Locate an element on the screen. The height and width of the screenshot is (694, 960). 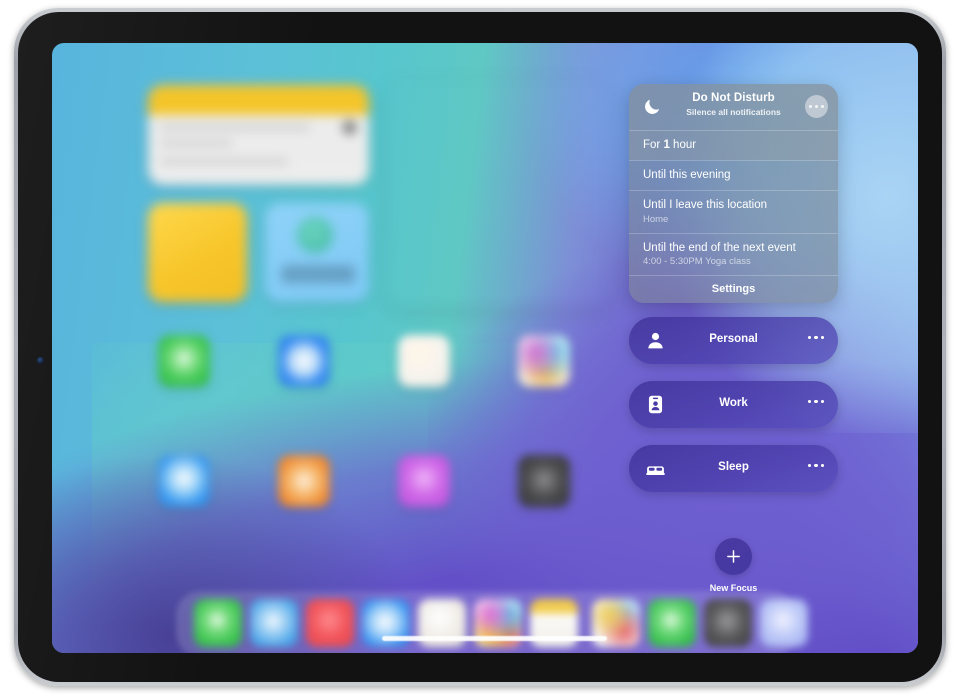
dnd-option-label: For 1 hour is located at coordinates (740, 145).